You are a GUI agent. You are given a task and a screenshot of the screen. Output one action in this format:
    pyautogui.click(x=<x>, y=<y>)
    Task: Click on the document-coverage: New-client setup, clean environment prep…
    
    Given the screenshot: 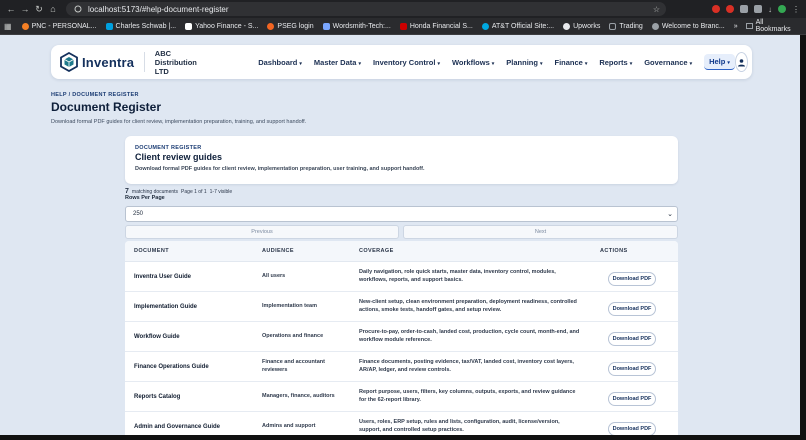 What is the action you would take?
    pyautogui.click(x=468, y=305)
    